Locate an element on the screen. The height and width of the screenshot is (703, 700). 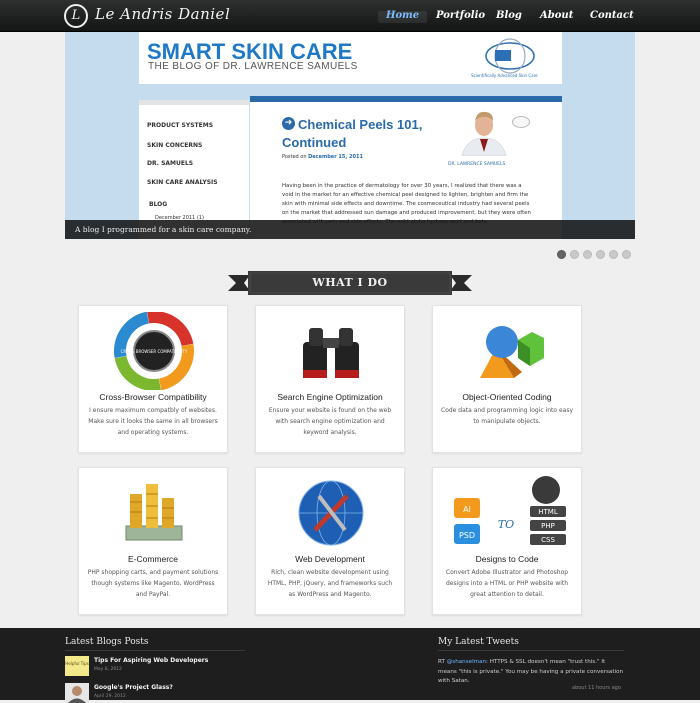
slide-menu-skin-care-analysis: SKIN CARE ANALYSIS is located at coordinates (182, 182).